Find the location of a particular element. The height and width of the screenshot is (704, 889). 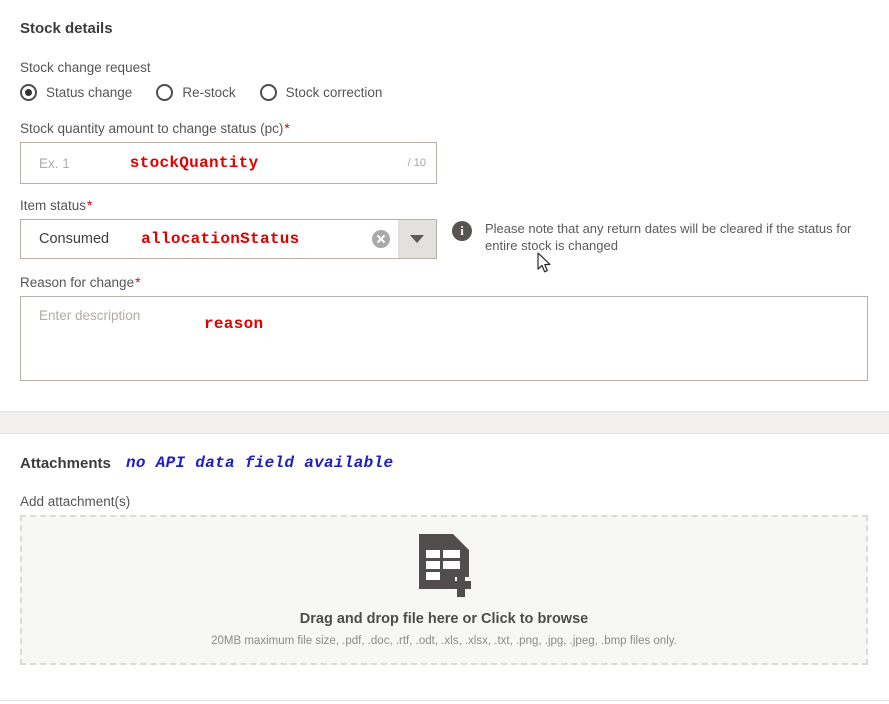

radio-icon-re-stock is located at coordinates (165, 92).